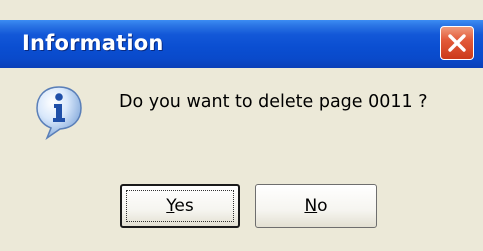  What do you see at coordinates (93, 43) in the screenshot?
I see `window-title: Information` at bounding box center [93, 43].